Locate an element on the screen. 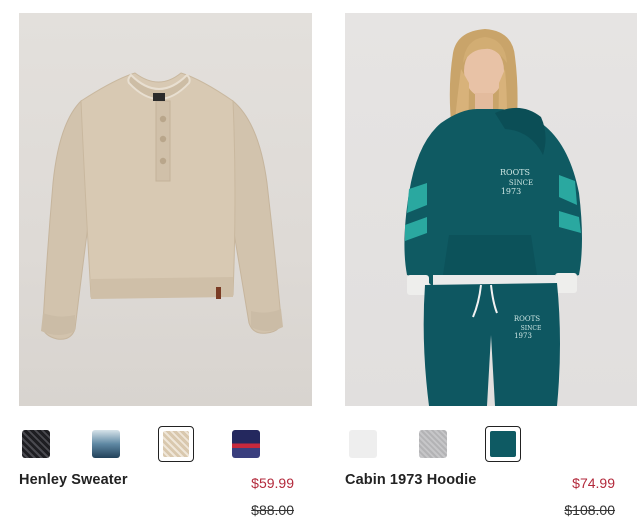 The height and width of the screenshot is (523, 642). swatch-heather-grey is located at coordinates (433, 444).